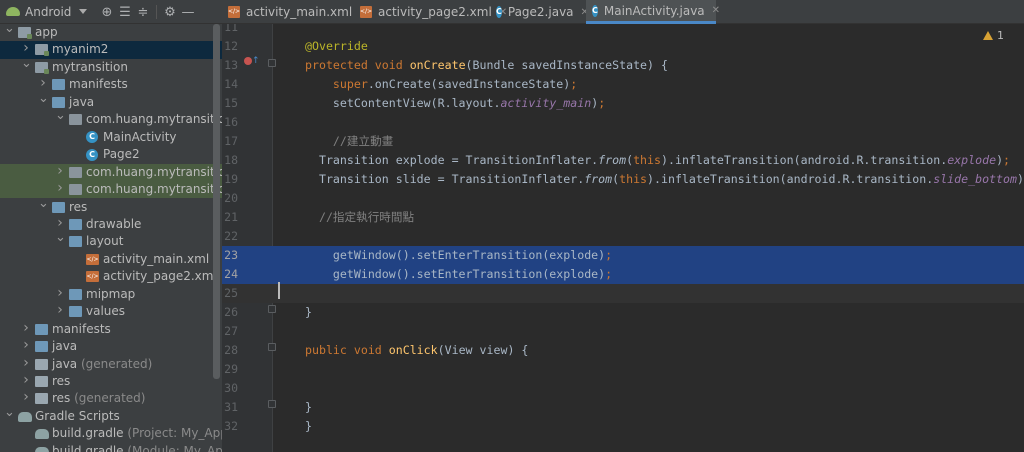 The image size is (1024, 452). I want to click on code-text: public void onClick(View view) {, so click(417, 350).